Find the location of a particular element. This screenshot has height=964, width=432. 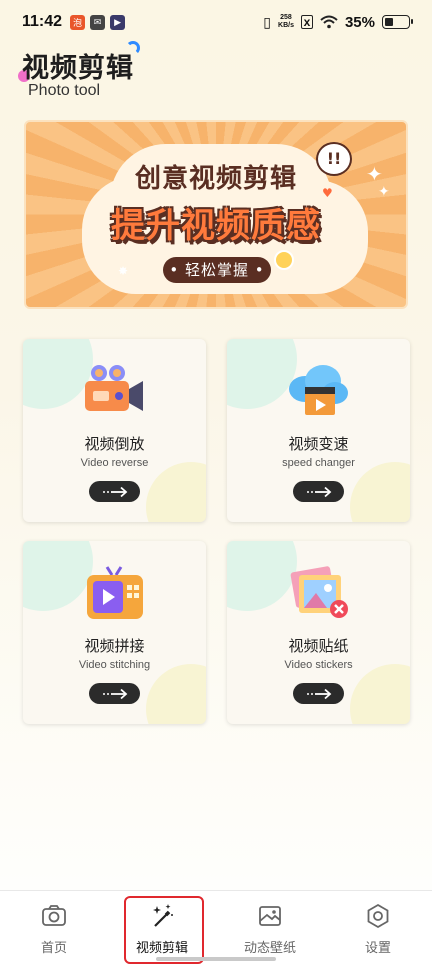

tab-label: 首页 is located at coordinates (53, 948).